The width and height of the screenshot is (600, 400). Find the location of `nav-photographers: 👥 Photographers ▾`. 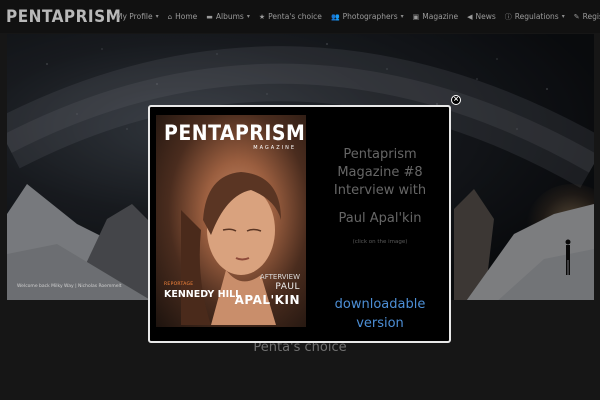

nav-photographers: 👥 Photographers ▾ is located at coordinates (367, 16).